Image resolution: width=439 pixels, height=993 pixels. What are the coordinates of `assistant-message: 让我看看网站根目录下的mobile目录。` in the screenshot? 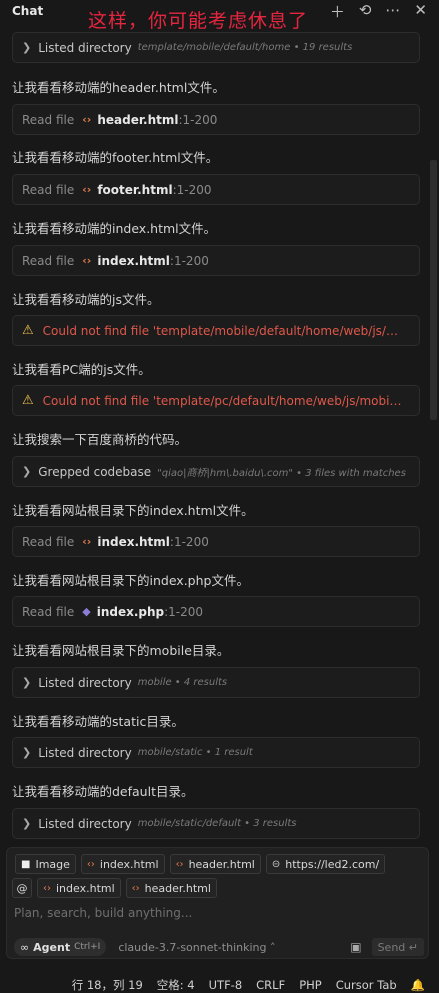 It's located at (121, 650).